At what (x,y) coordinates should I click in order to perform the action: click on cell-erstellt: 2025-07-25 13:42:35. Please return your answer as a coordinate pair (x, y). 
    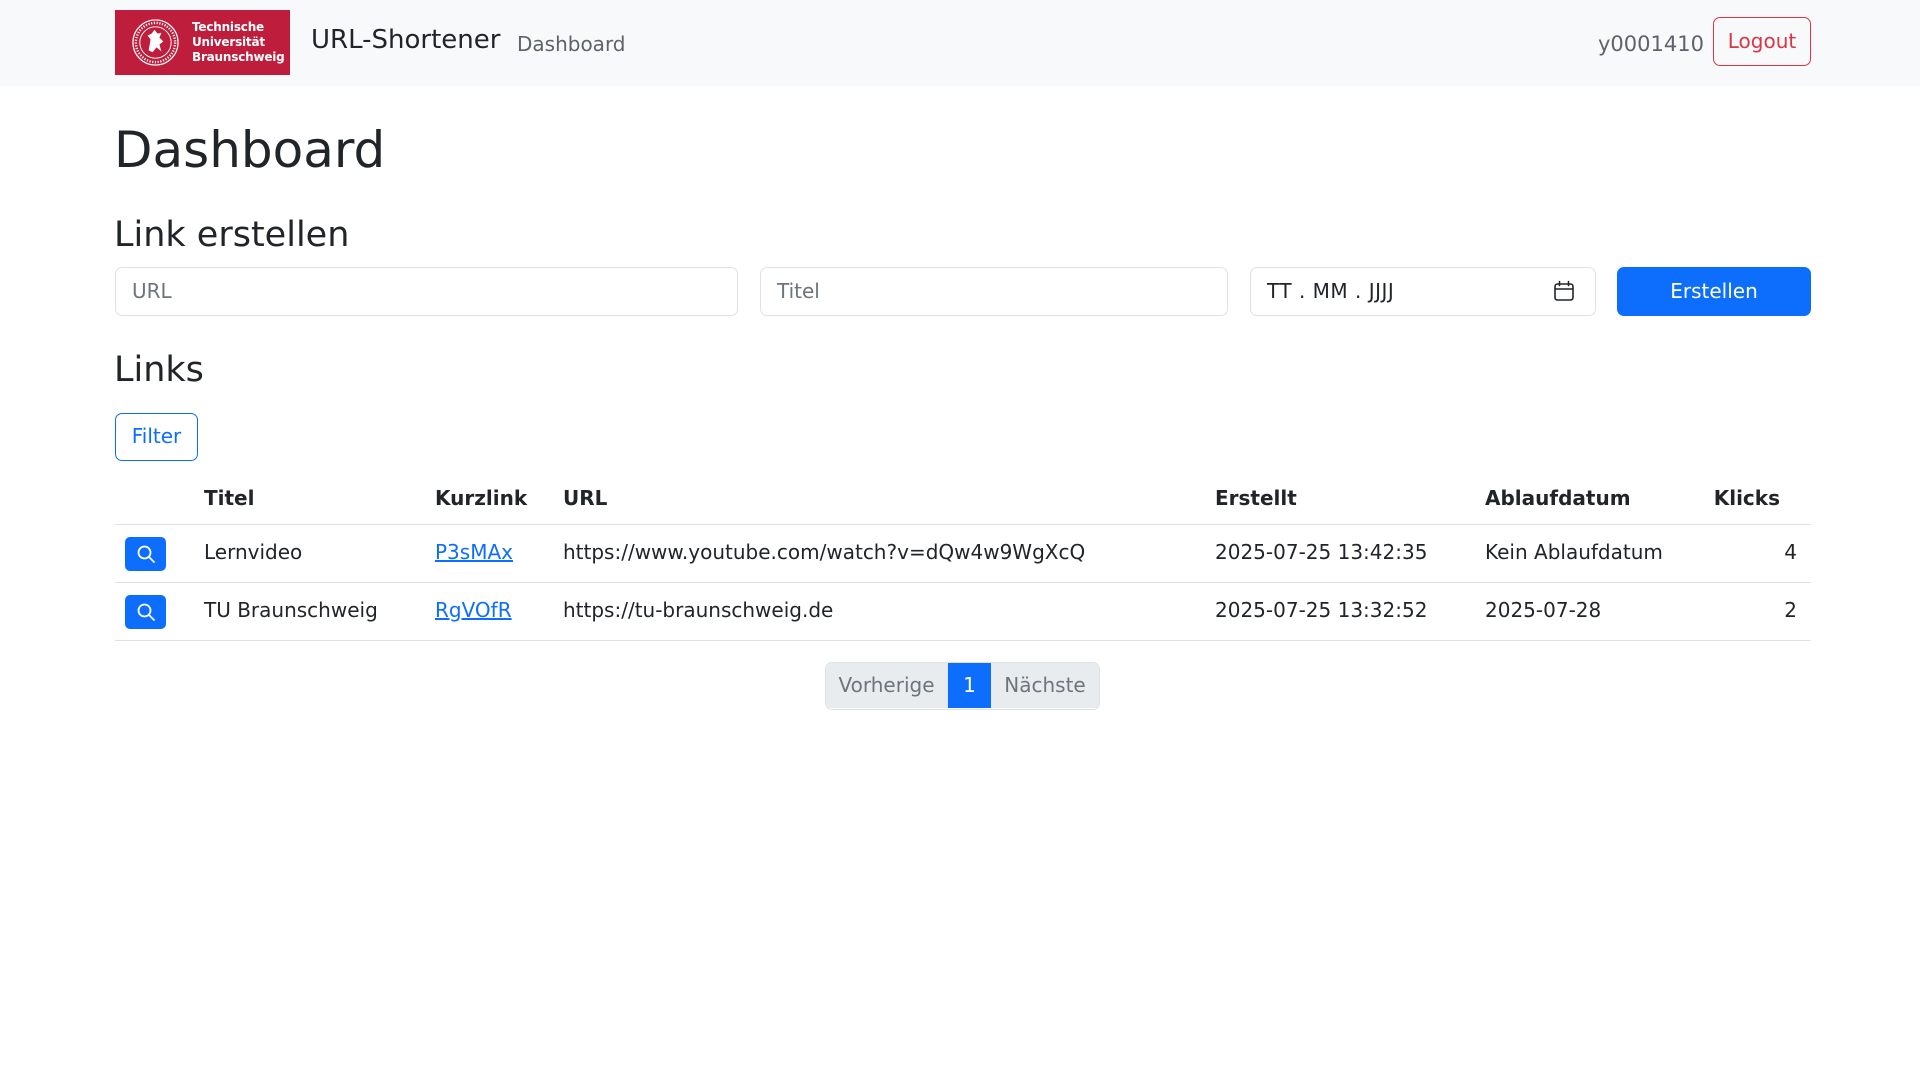
    Looking at the image, I should click on (1321, 552).